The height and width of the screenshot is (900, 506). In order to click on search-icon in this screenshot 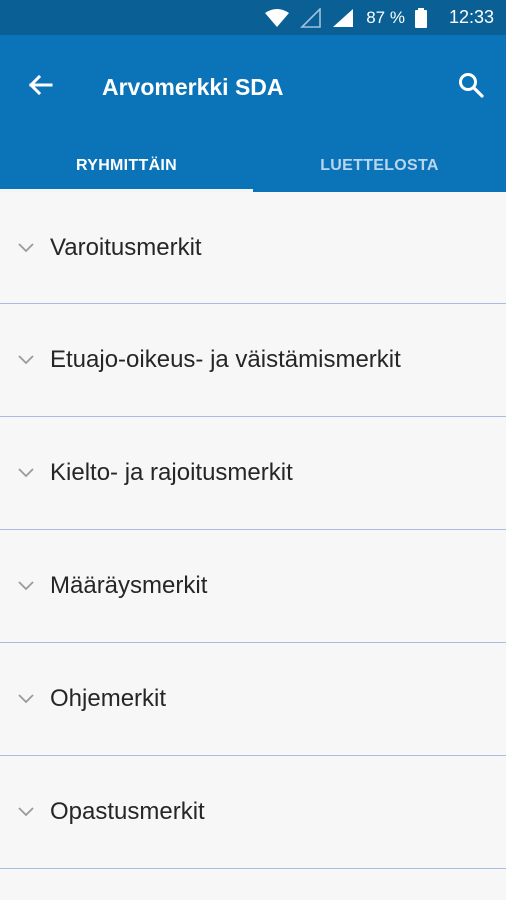, I will do `click(471, 87)`.